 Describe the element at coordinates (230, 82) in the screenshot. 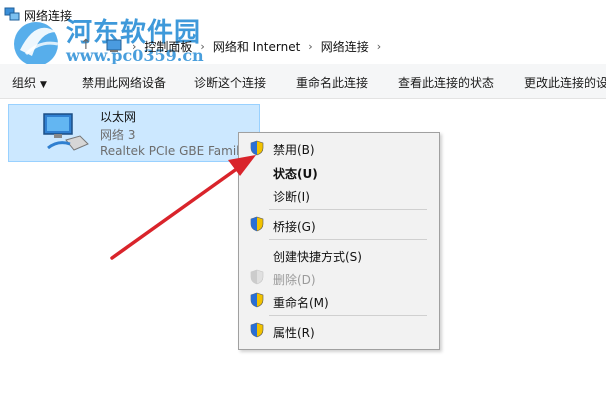

I see `diagnose-connection-button: 诊断这个连接` at that location.